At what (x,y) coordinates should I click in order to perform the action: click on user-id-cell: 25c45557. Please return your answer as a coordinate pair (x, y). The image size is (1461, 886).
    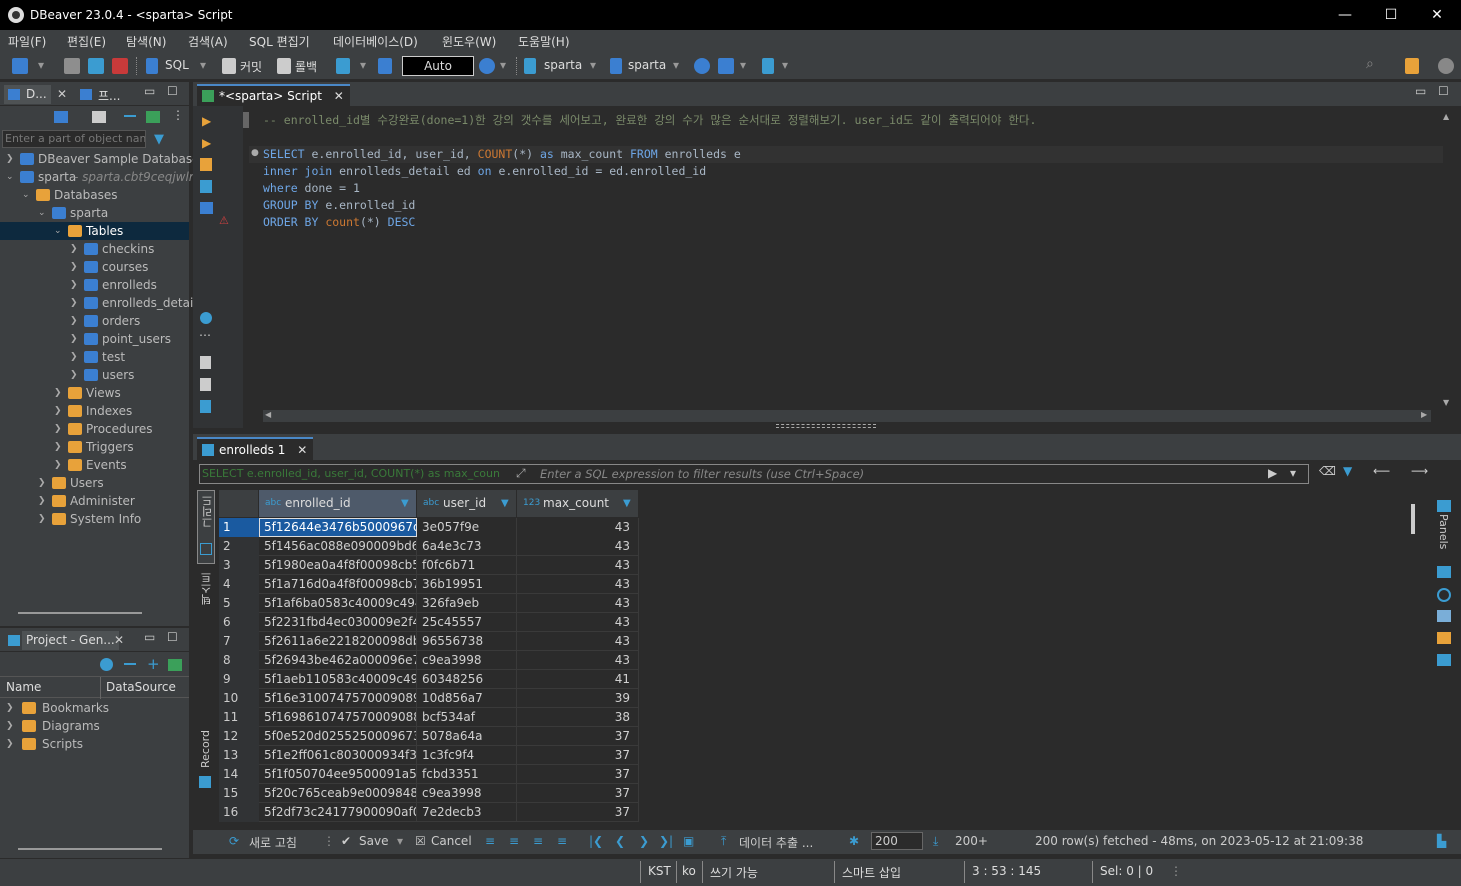
    Looking at the image, I should click on (467, 622).